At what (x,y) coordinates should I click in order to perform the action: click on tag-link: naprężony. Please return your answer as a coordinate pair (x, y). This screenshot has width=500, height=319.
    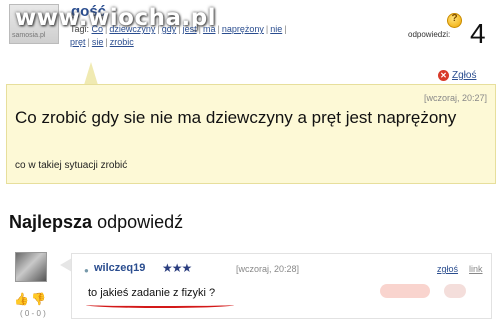
    Looking at the image, I should click on (243, 29).